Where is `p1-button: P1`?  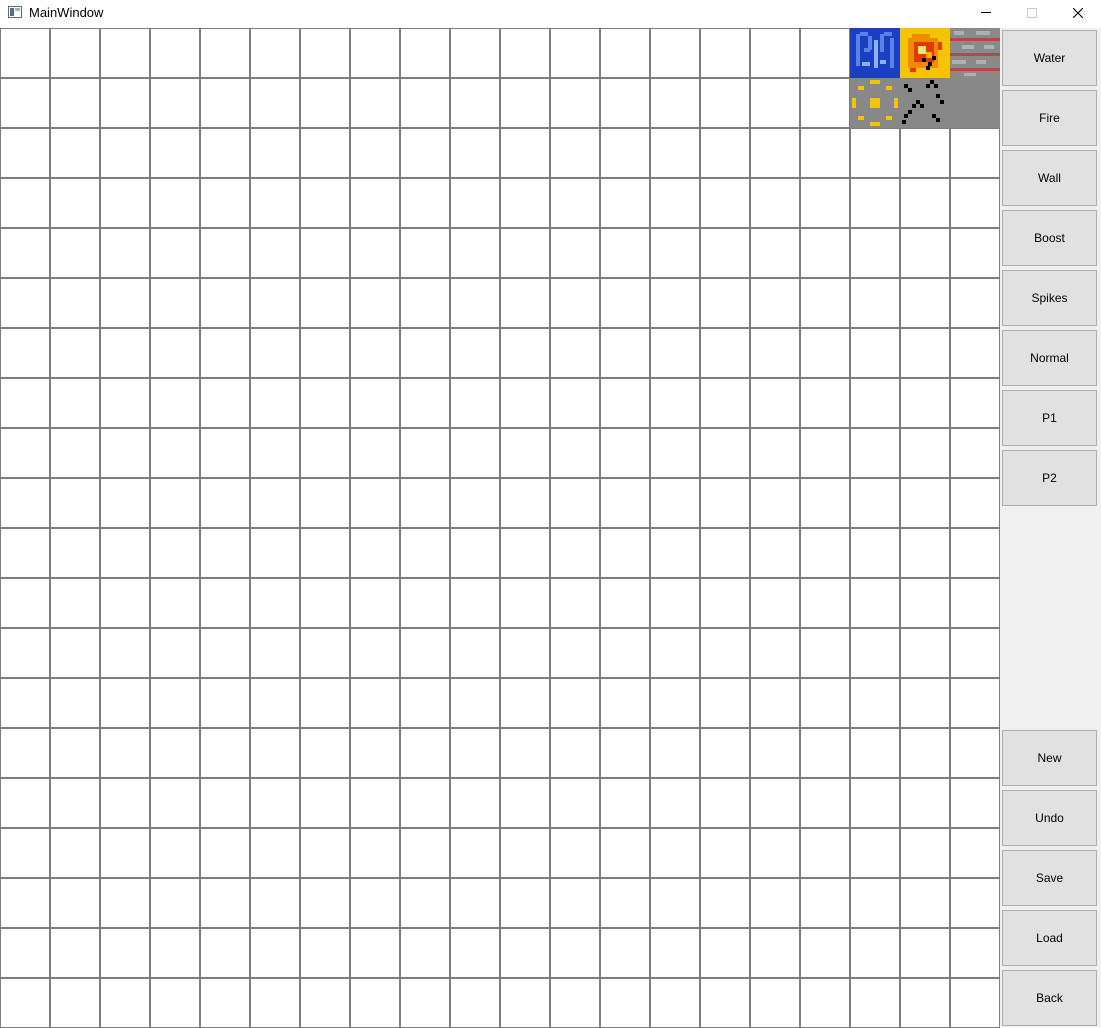
p1-button: P1 is located at coordinates (1049, 418).